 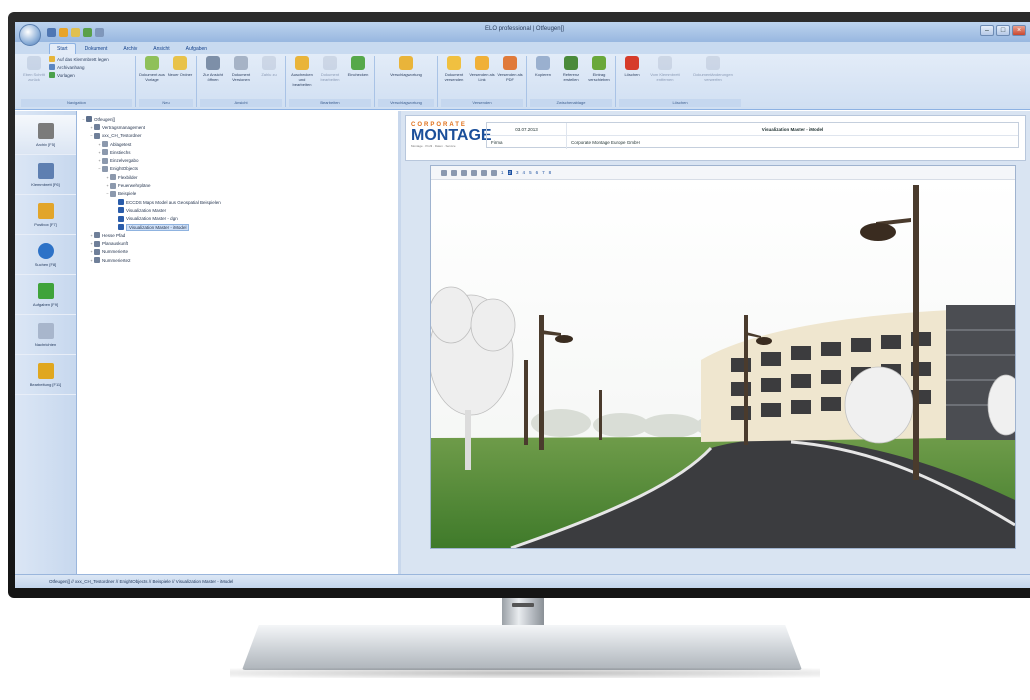 What do you see at coordinates (527, 142) in the screenshot?
I see `field-label: Firma` at bounding box center [527, 142].